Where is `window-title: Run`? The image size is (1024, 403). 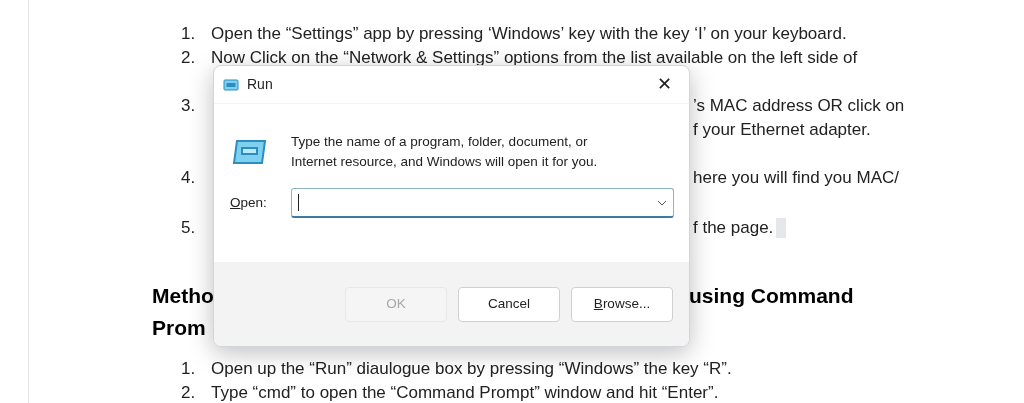 window-title: Run is located at coordinates (260, 84).